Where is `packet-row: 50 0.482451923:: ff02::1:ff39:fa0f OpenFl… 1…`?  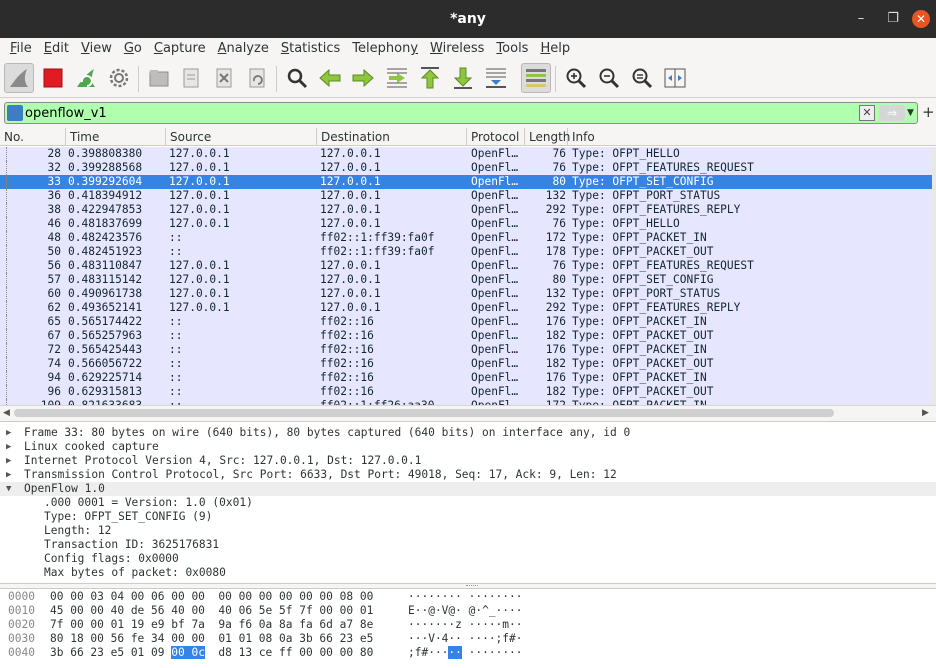
packet-row: 50 0.482451923:: ff02::1:ff39:fa0f OpenFl… 1… is located at coordinates (466, 252).